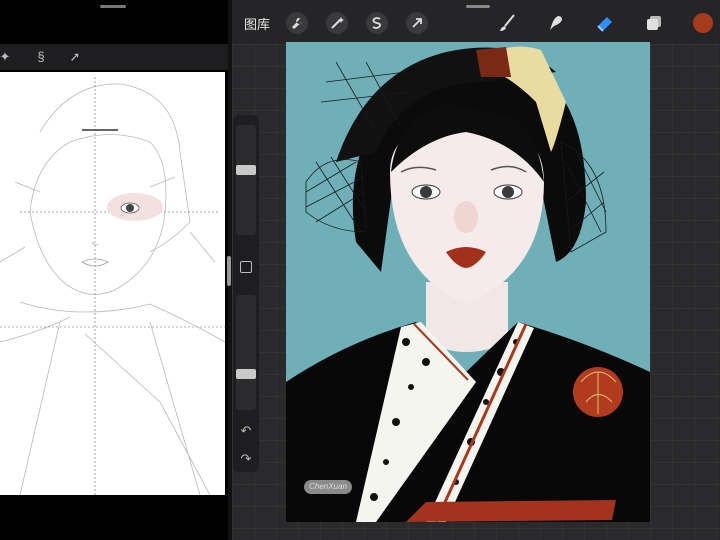  Describe the element at coordinates (377, 23) in the screenshot. I see `selection-s-icon` at that location.